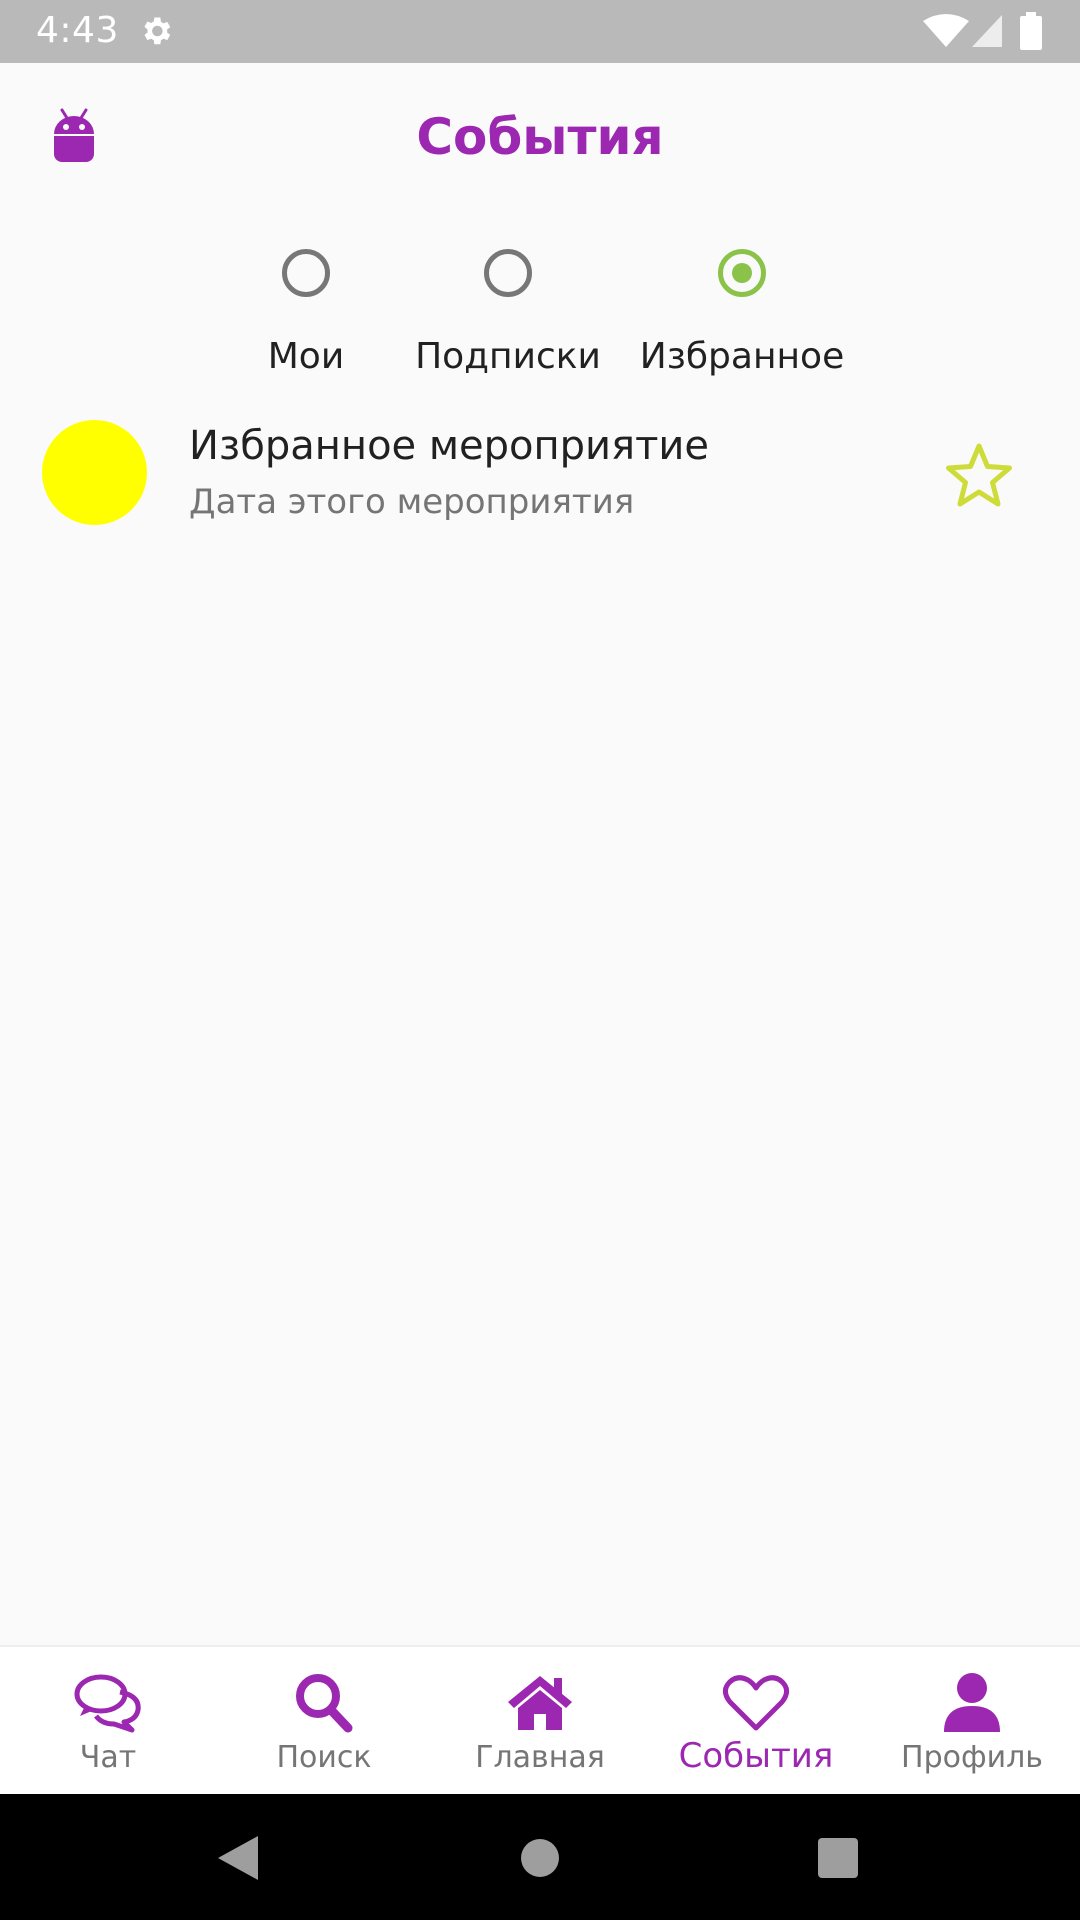 This screenshot has height=1920, width=1080. What do you see at coordinates (540, 1703) in the screenshot?
I see `home-icon` at bounding box center [540, 1703].